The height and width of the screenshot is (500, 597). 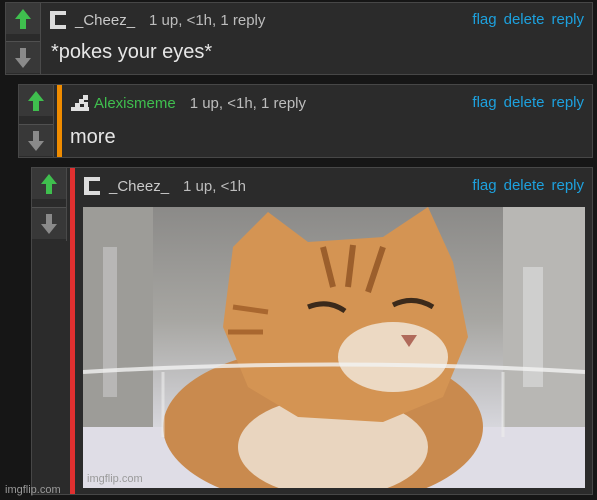 I want to click on comment-meta: Alexismeme 1 up, <1h, 1 reply, so click(x=188, y=103).